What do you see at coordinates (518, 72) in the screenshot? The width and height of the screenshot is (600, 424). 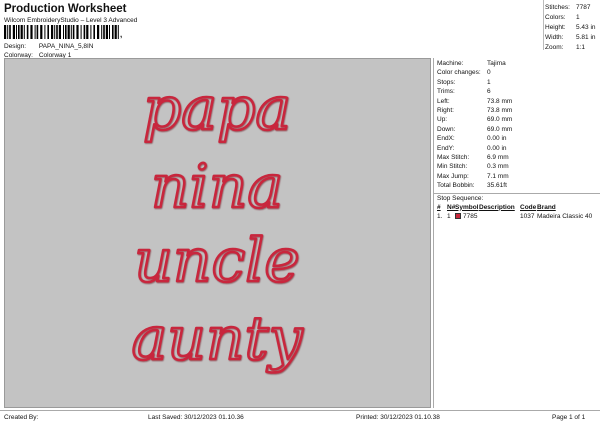 I see `param-row: Color changes: 0` at bounding box center [518, 72].